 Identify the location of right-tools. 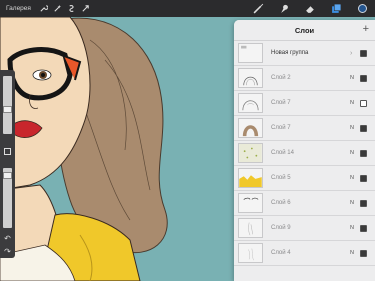
(310, 8).